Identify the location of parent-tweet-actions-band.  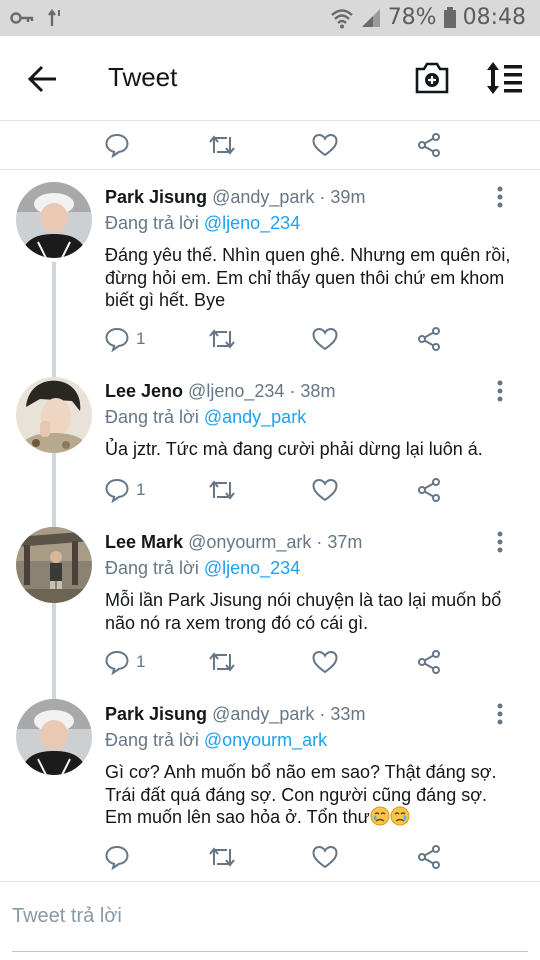
(270, 145).